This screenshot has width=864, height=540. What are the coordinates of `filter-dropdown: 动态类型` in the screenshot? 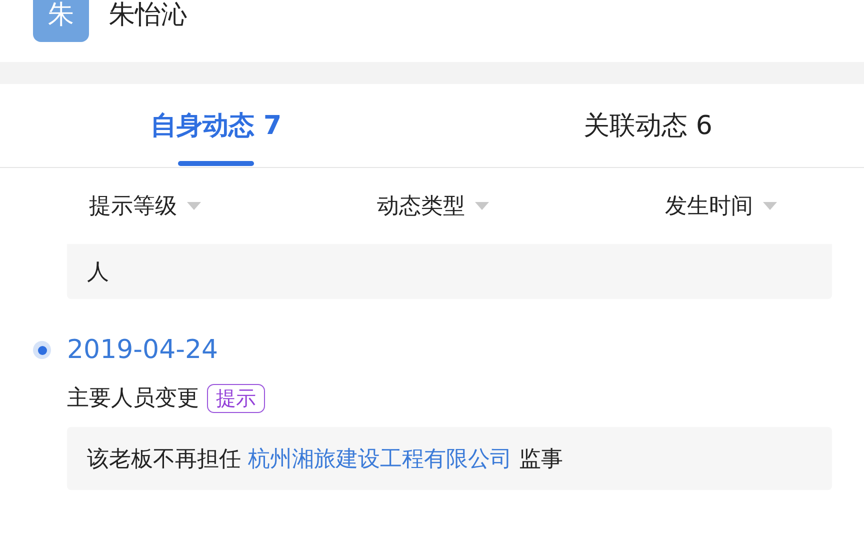 It's located at (421, 206).